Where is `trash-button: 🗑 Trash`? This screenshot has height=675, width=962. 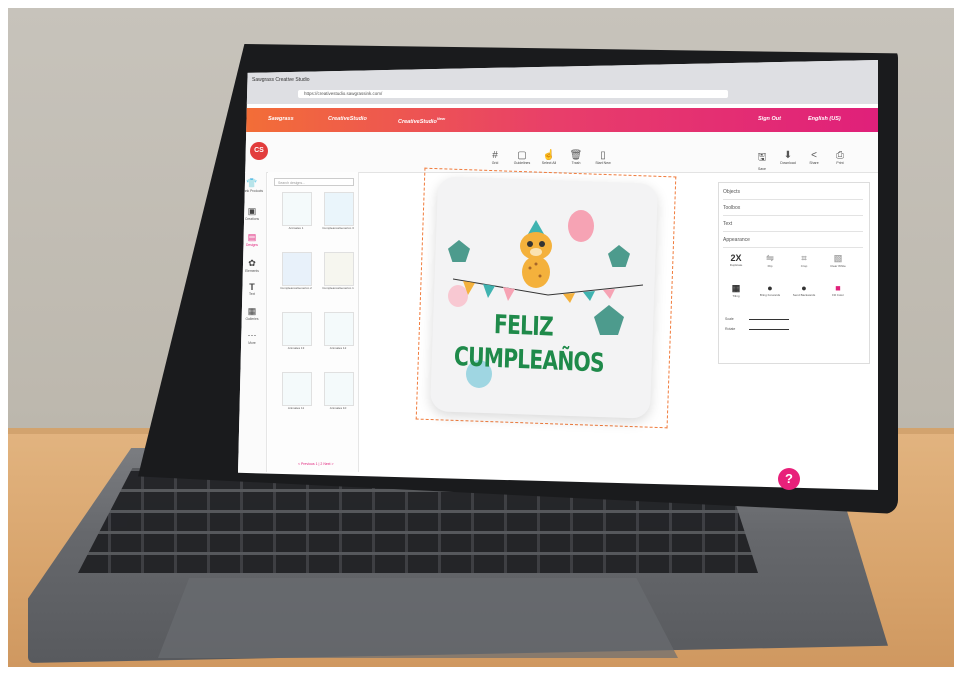 trash-button: 🗑 Trash is located at coordinates (576, 157).